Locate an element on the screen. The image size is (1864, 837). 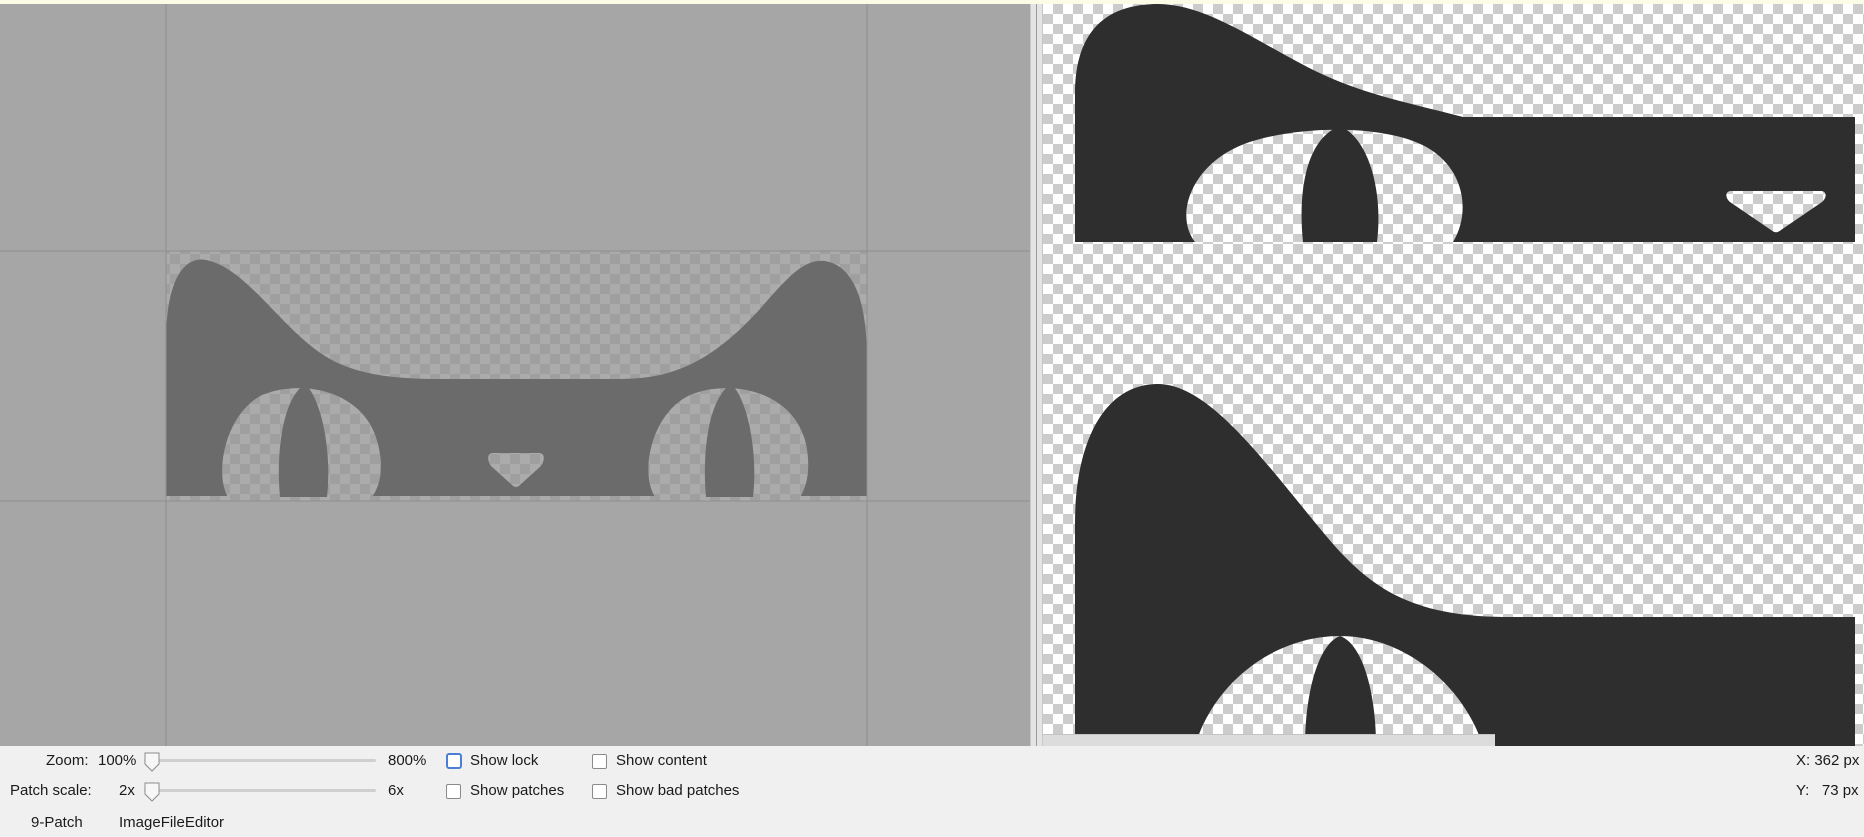
show-lock-checkbox is located at coordinates (454, 761).